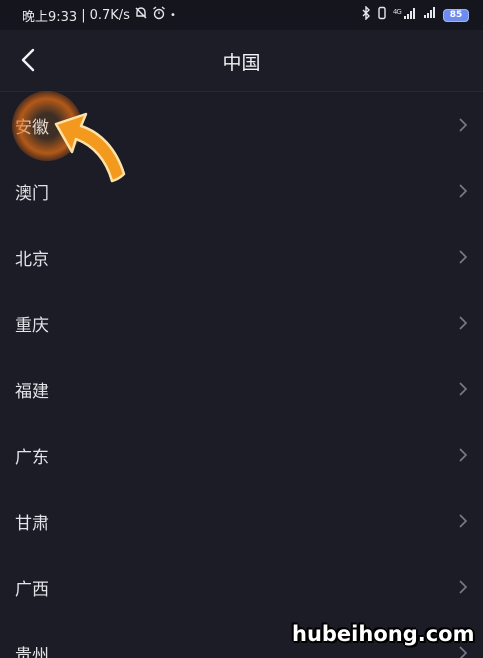 This screenshot has width=483, height=658. I want to click on list-item-label: 重庆, so click(32, 325).